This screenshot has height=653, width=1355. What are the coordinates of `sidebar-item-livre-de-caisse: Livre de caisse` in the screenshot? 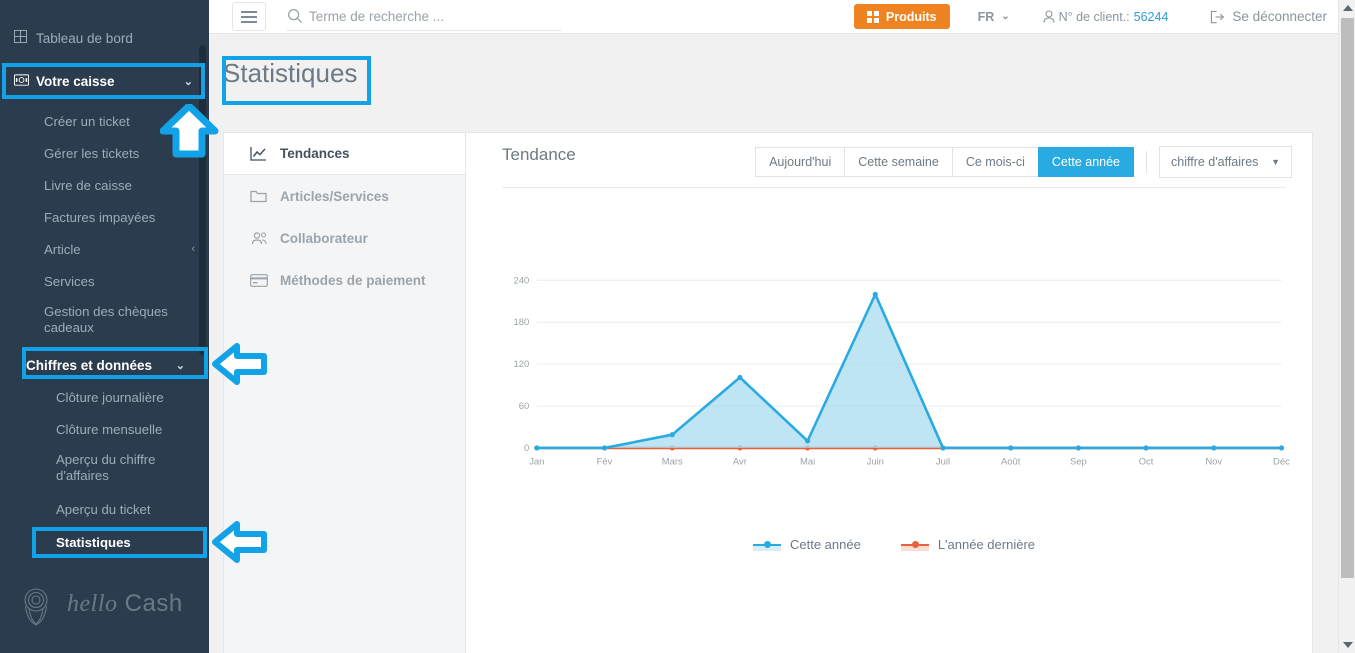 It's located at (104, 185).